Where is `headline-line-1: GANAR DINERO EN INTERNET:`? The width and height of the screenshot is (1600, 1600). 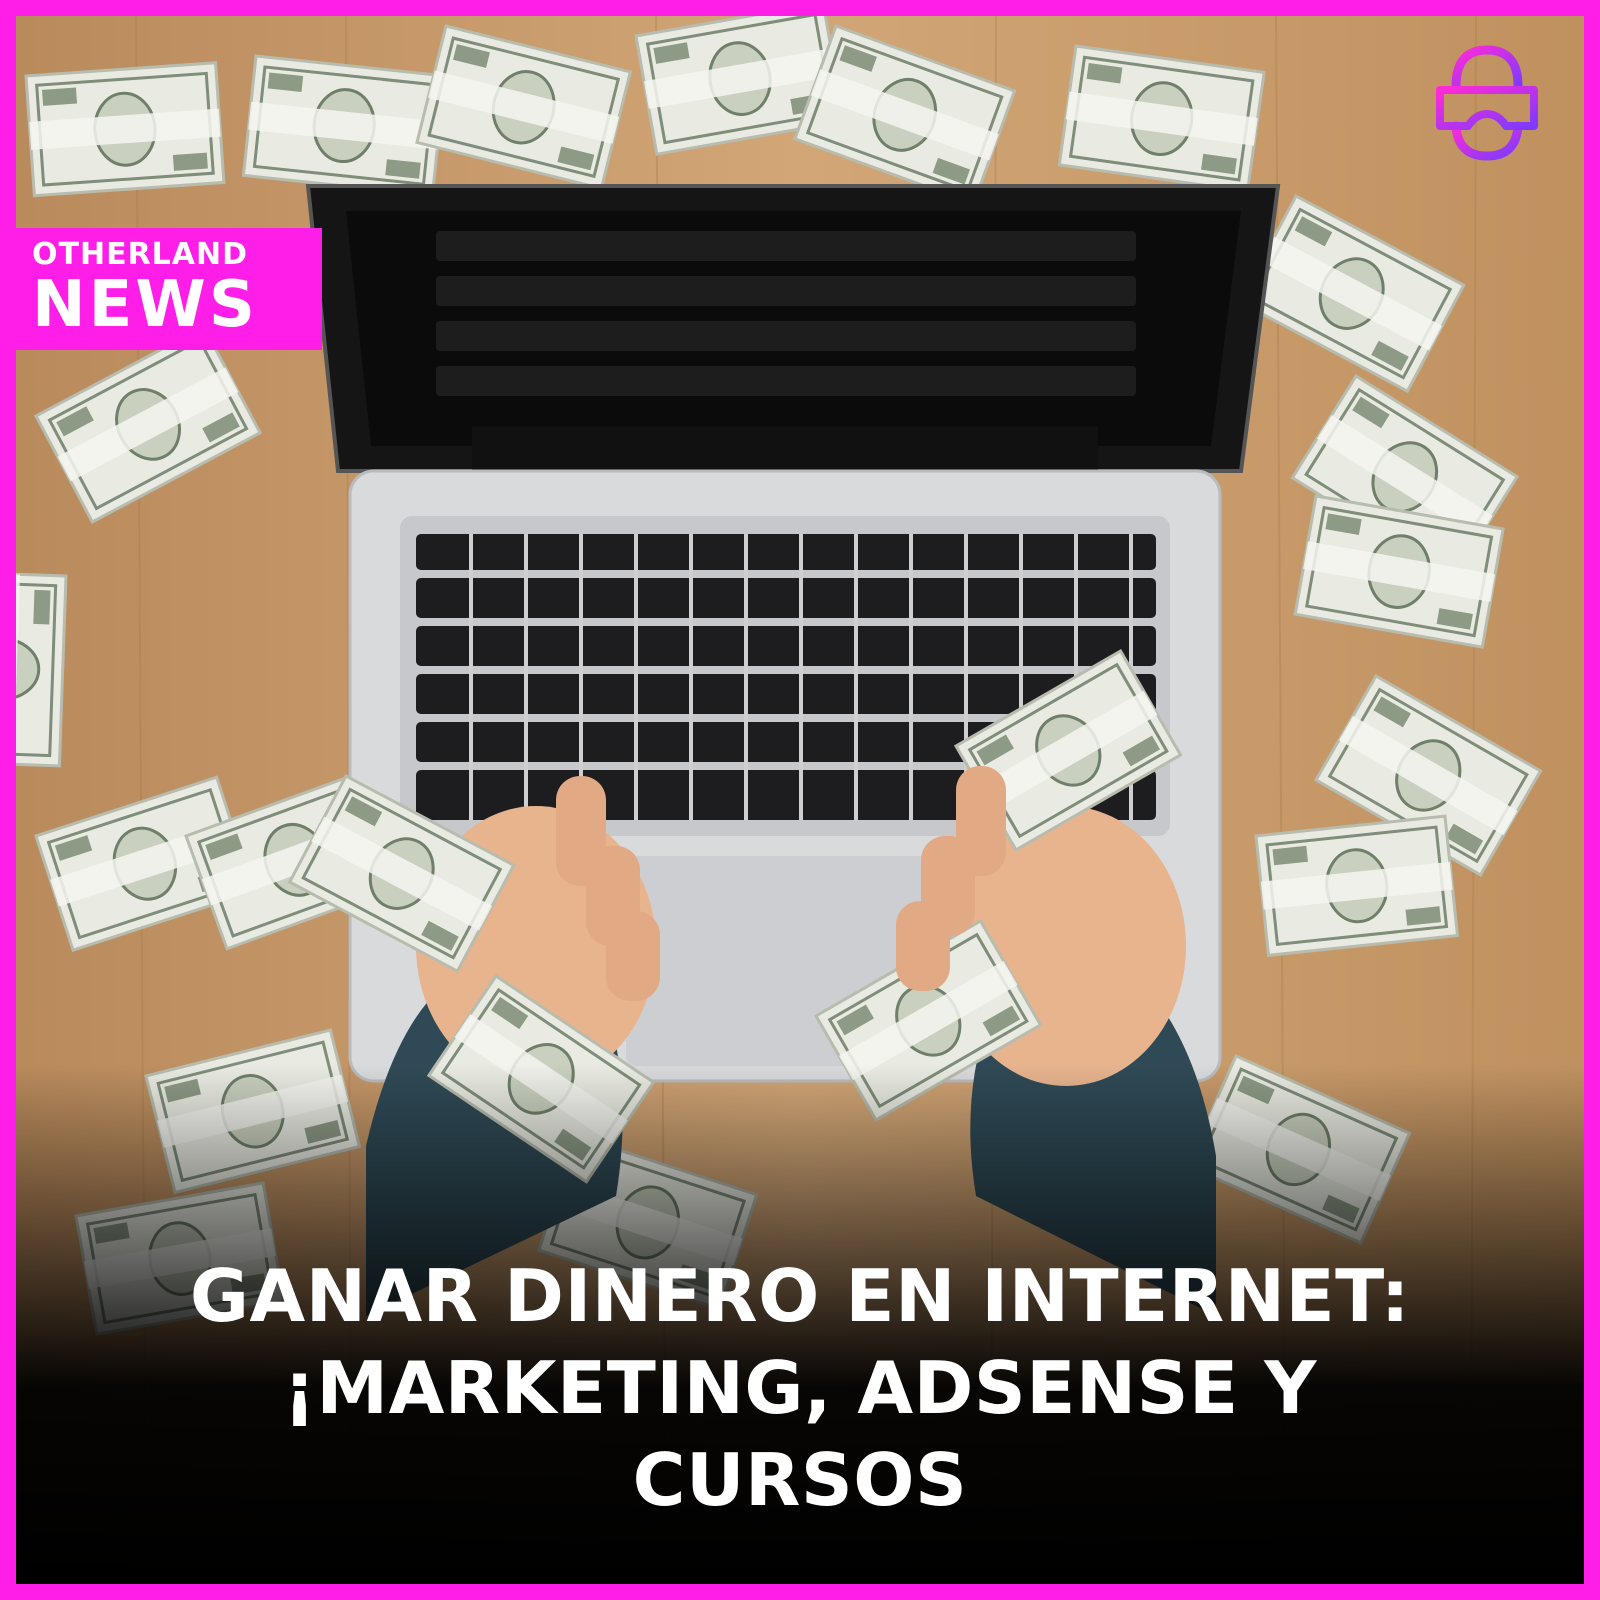
headline-line-1: GANAR DINERO EN INTERNET: is located at coordinates (800, 1296).